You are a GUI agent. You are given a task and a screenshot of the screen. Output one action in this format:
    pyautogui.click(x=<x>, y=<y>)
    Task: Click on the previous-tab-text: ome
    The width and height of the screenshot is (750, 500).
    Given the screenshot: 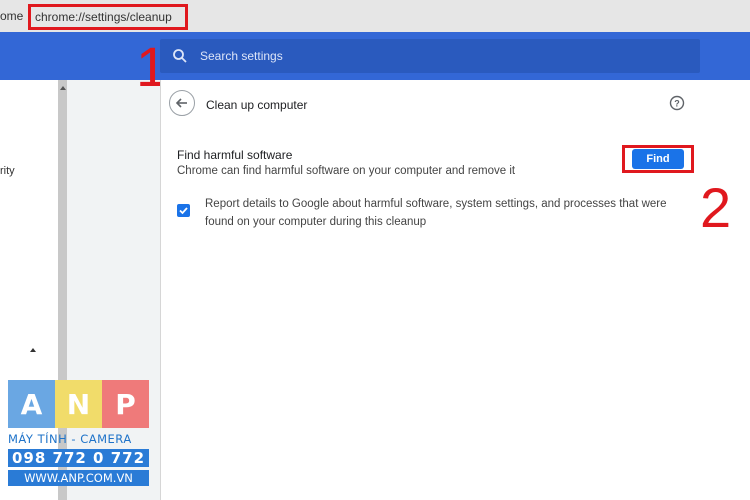 What is the action you would take?
    pyautogui.click(x=12, y=16)
    